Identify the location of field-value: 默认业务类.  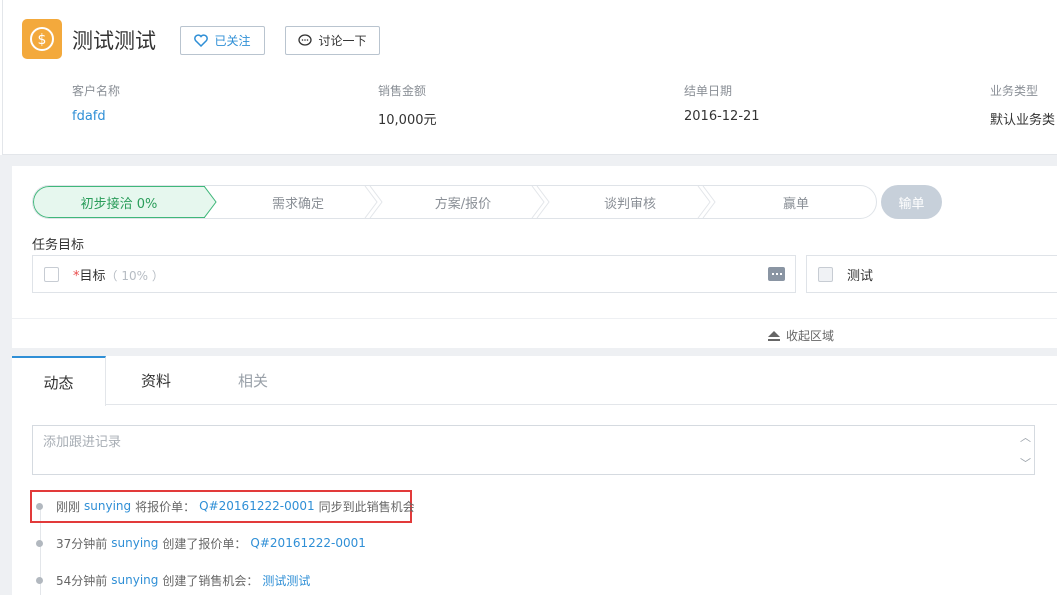
(1023, 120).